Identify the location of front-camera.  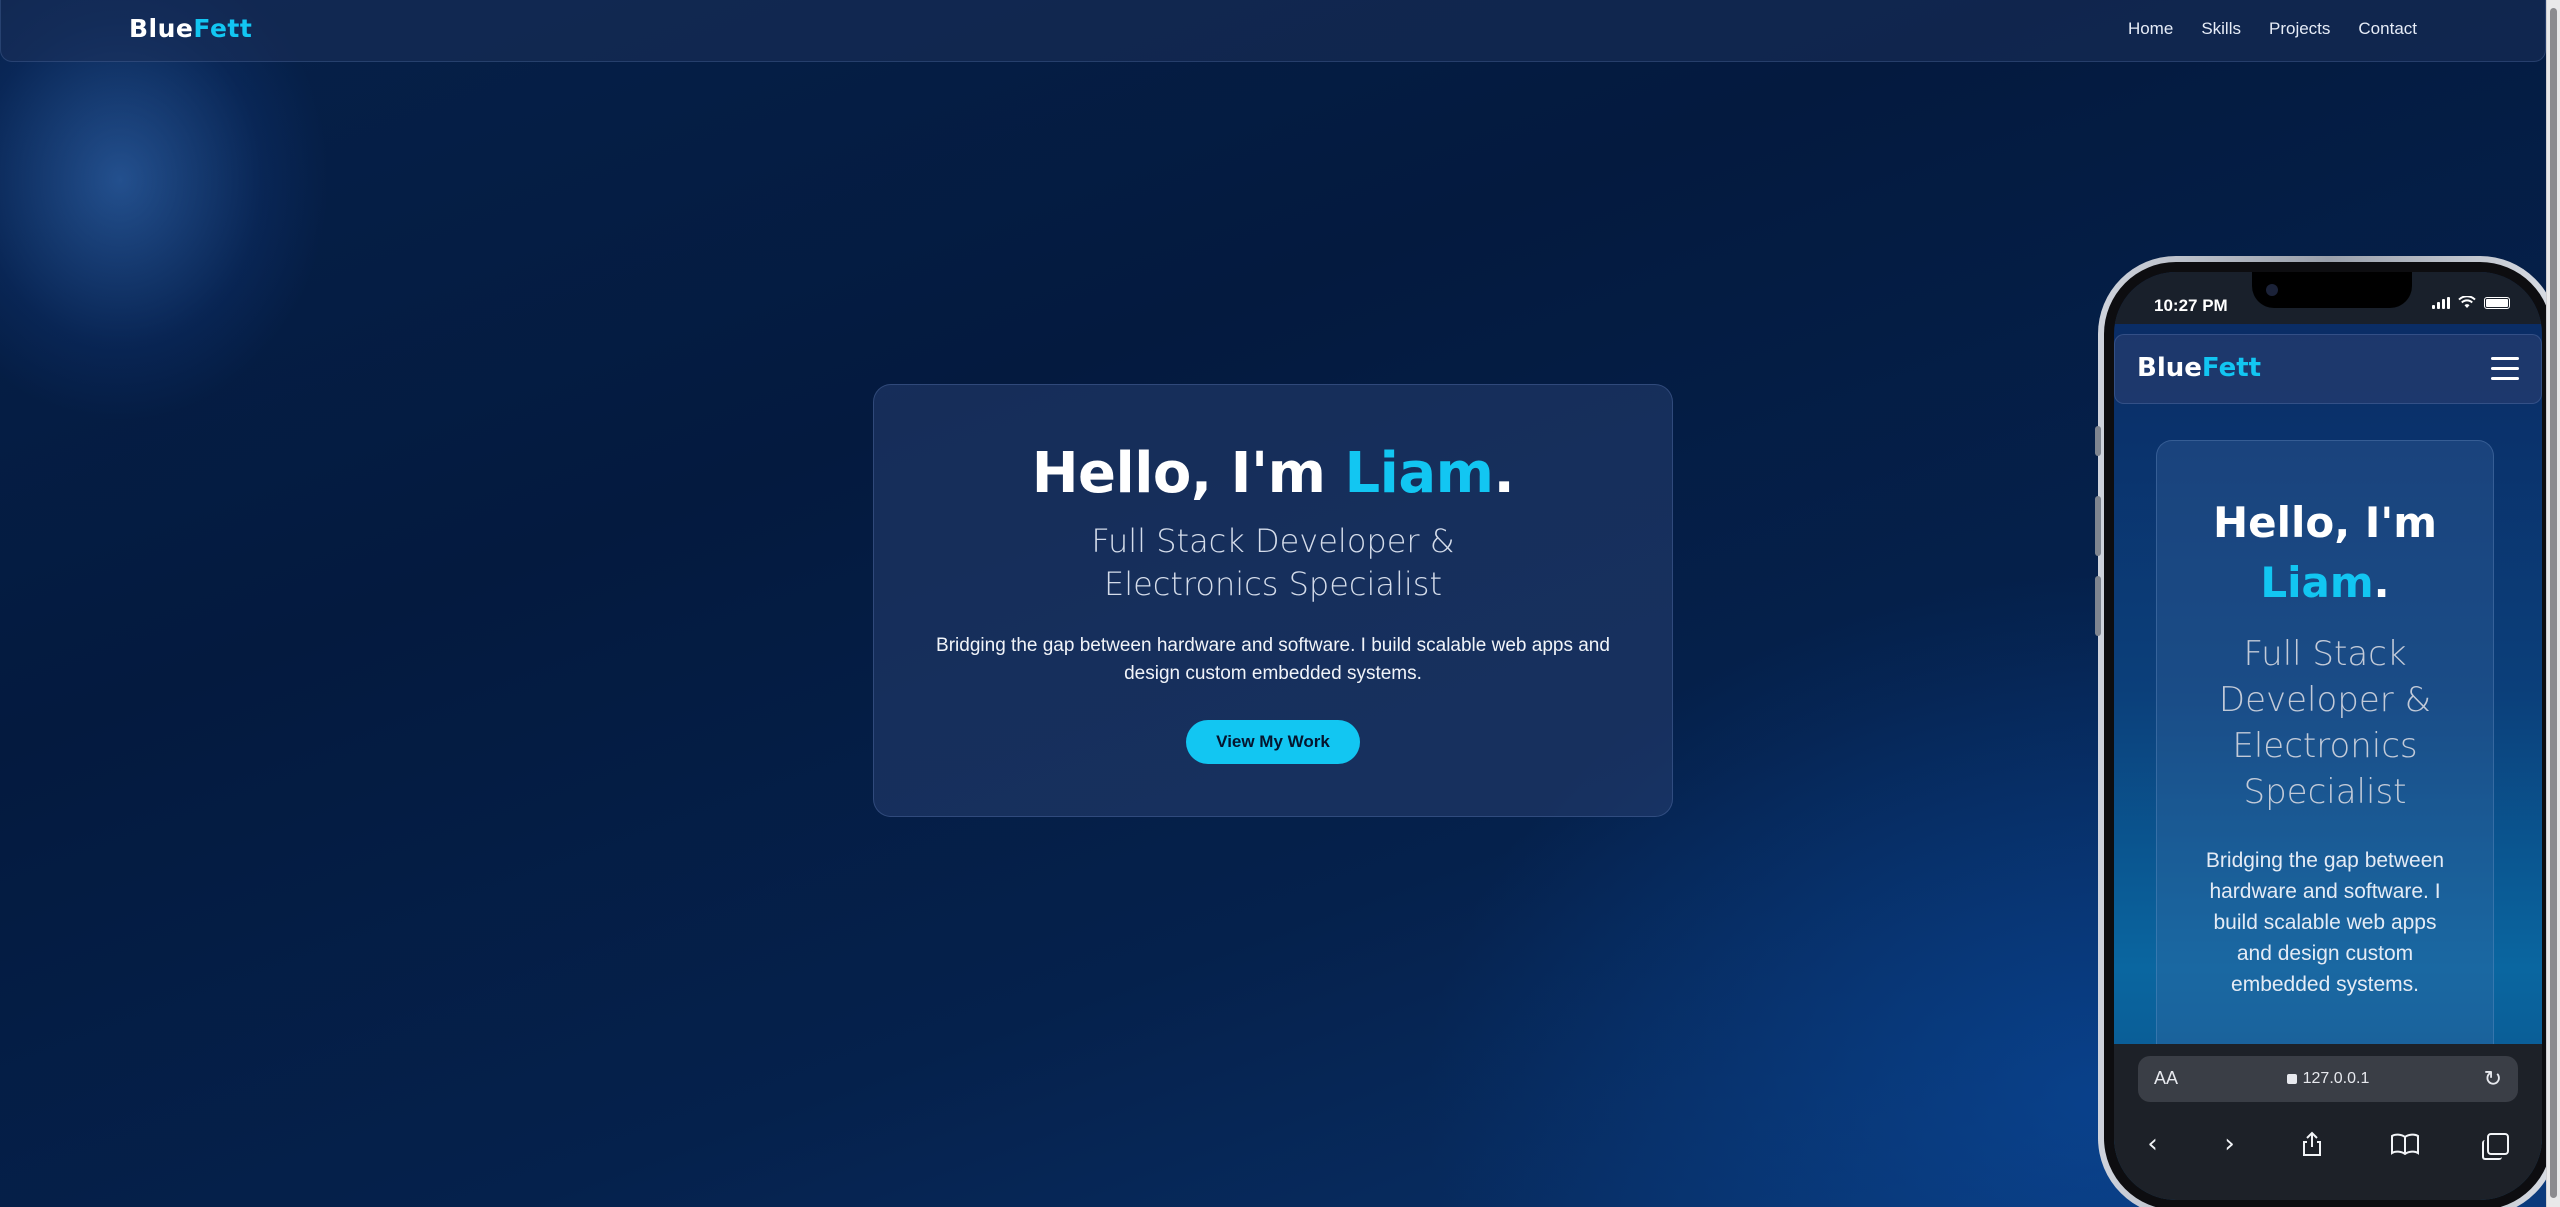
(2272, 290).